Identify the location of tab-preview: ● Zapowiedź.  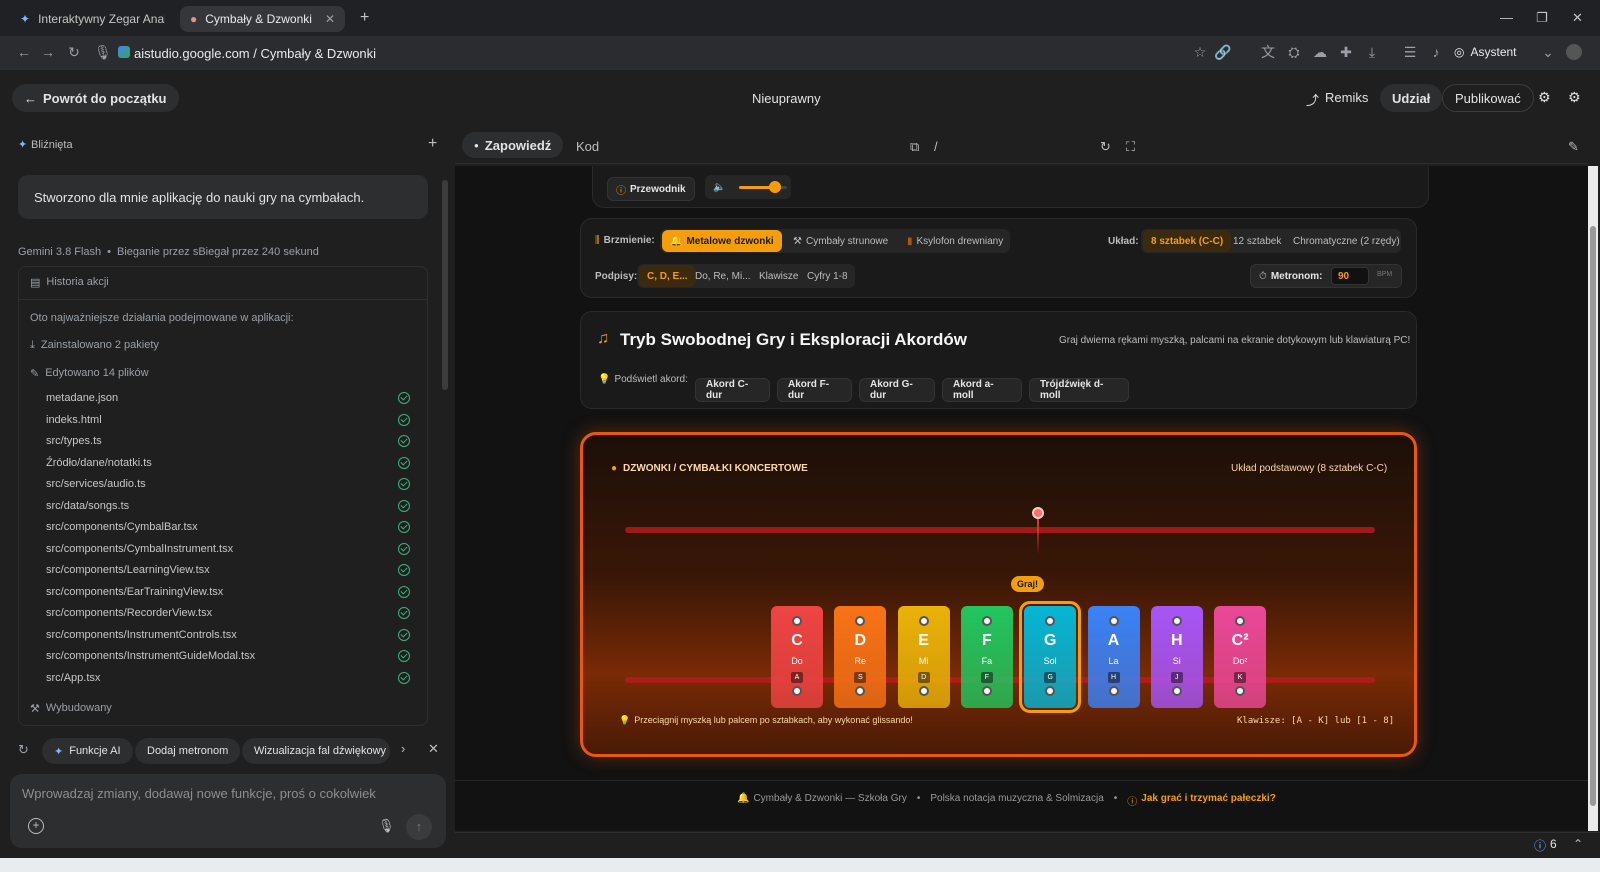
(513, 145).